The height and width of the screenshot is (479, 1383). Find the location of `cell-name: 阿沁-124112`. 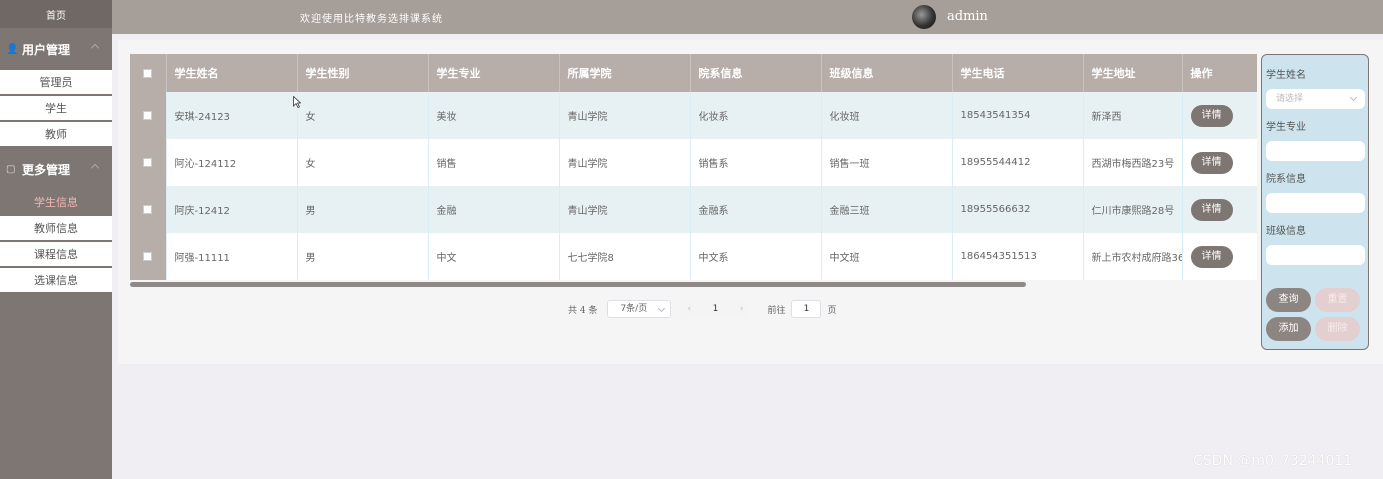

cell-name: 阿沁-124112 is located at coordinates (232, 162).